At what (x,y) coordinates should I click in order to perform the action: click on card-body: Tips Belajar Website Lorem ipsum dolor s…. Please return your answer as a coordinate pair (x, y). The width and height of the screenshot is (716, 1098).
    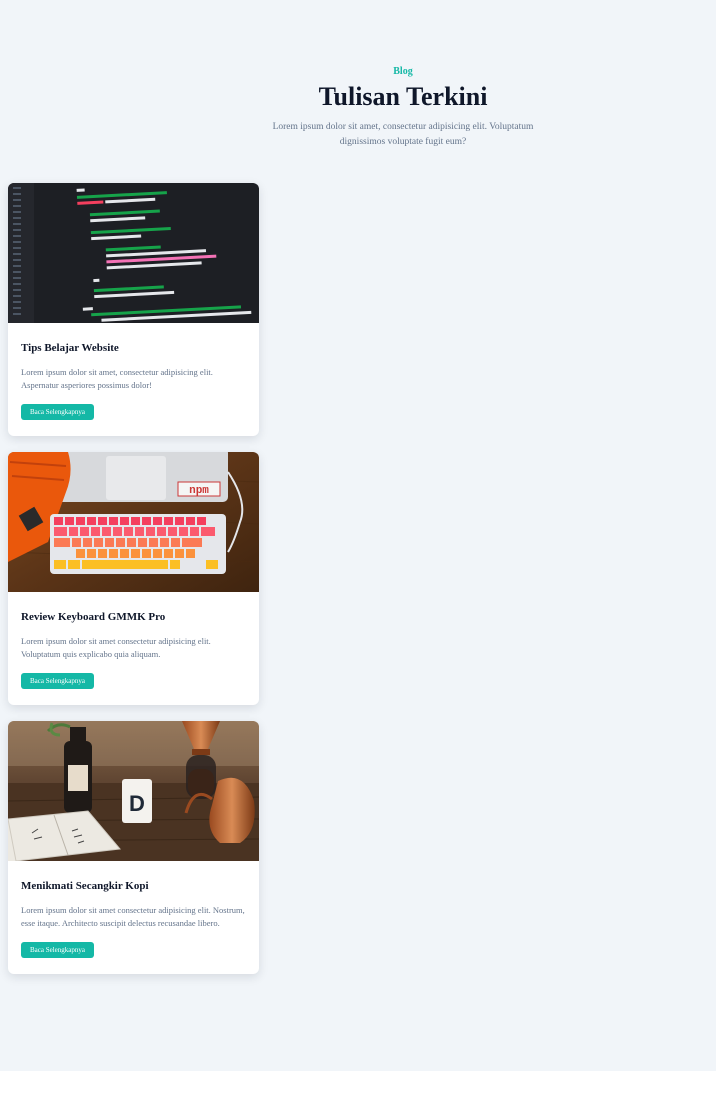
    Looking at the image, I should click on (133, 379).